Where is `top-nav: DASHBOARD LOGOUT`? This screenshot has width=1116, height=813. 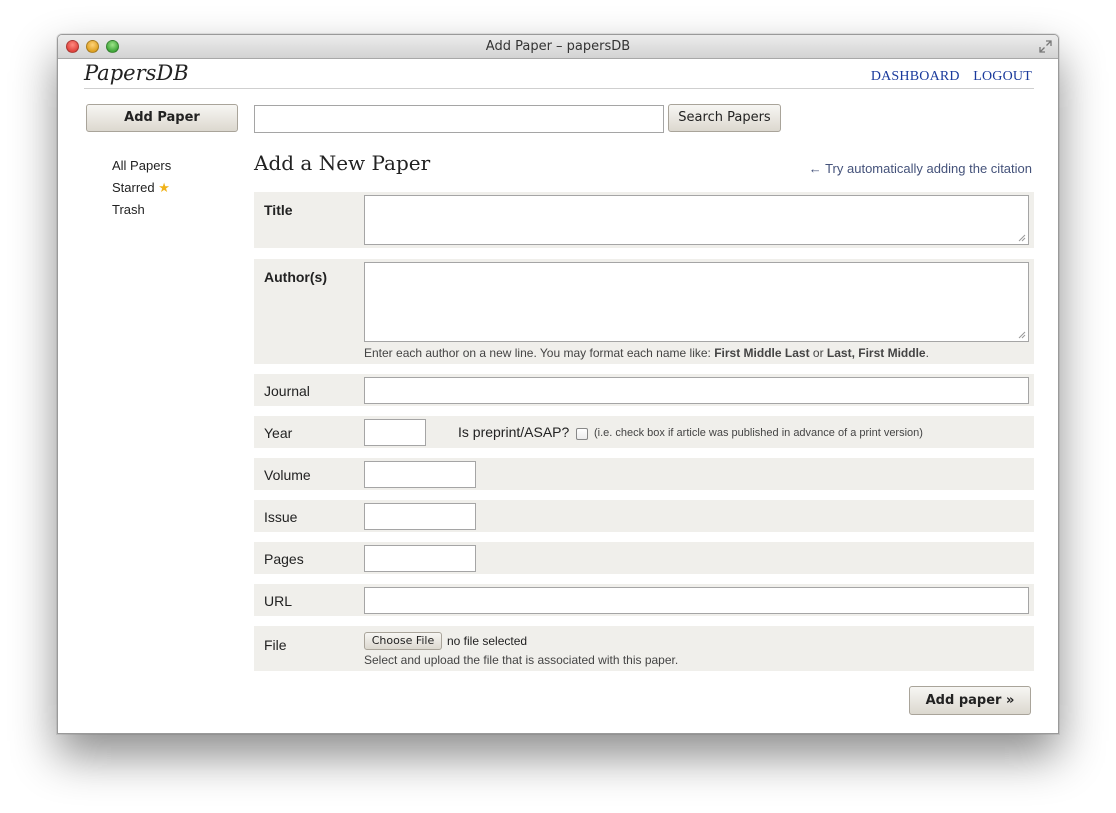
top-nav: DASHBOARD LOGOUT is located at coordinates (946, 77).